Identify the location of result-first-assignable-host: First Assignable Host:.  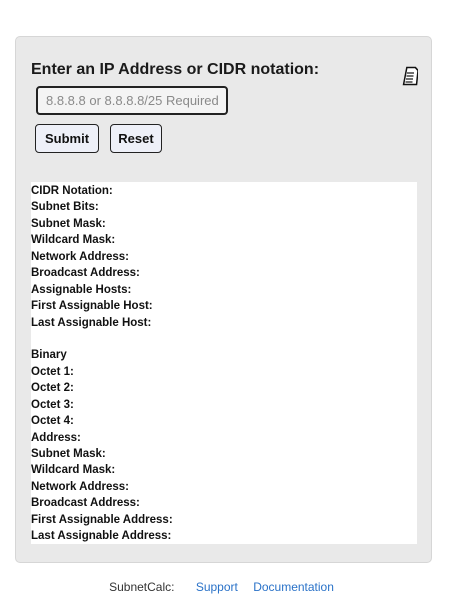
(92, 306).